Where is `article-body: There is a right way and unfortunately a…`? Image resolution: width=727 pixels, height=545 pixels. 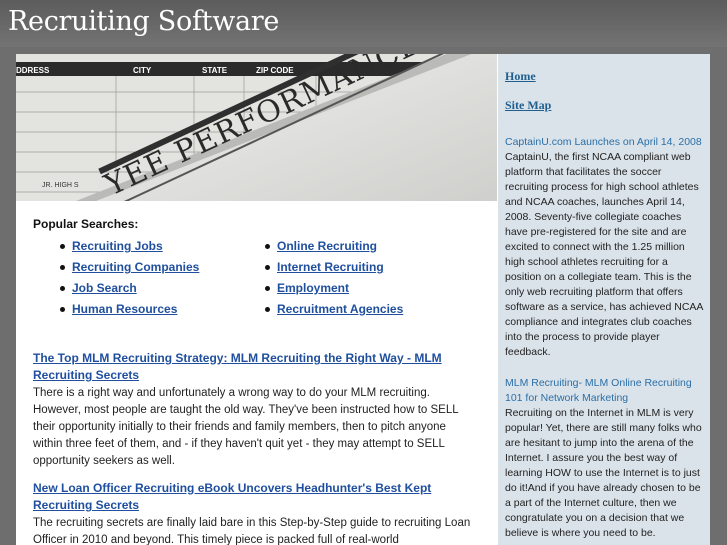
article-body: There is a right way and unfortunately a… is located at coordinates (246, 427).